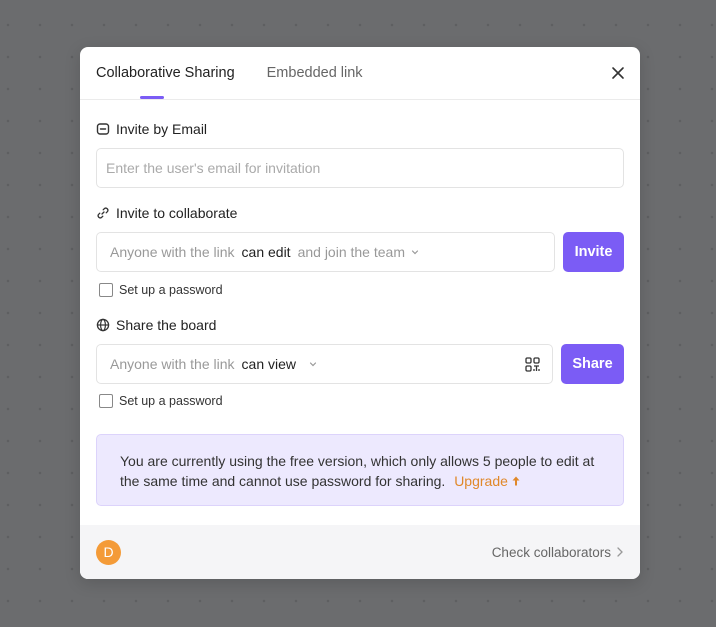 The image size is (716, 627). What do you see at coordinates (266, 252) in the screenshot?
I see `permission-value: can edit` at bounding box center [266, 252].